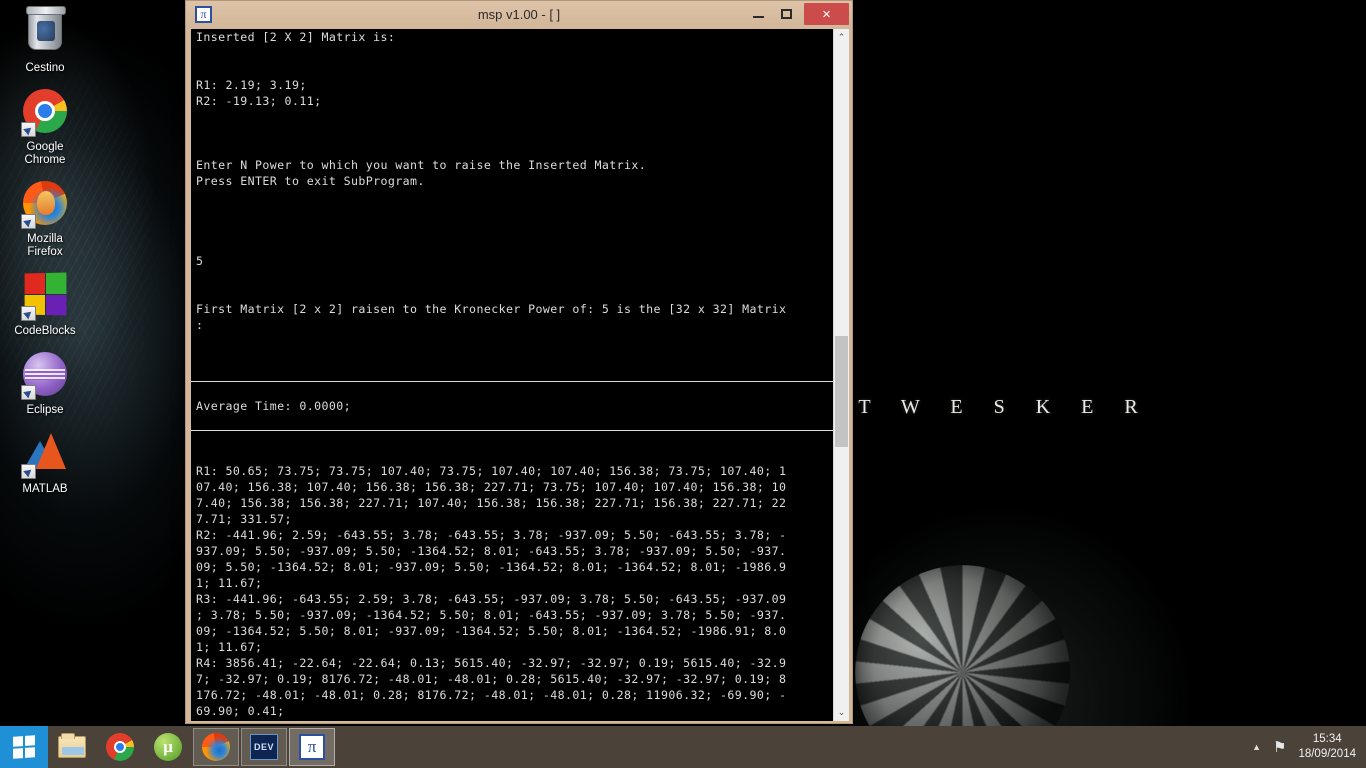 This screenshot has width=1366, height=768. What do you see at coordinates (273, 406) in the screenshot?
I see `console-line: Average Time: 0.0000;` at bounding box center [273, 406].